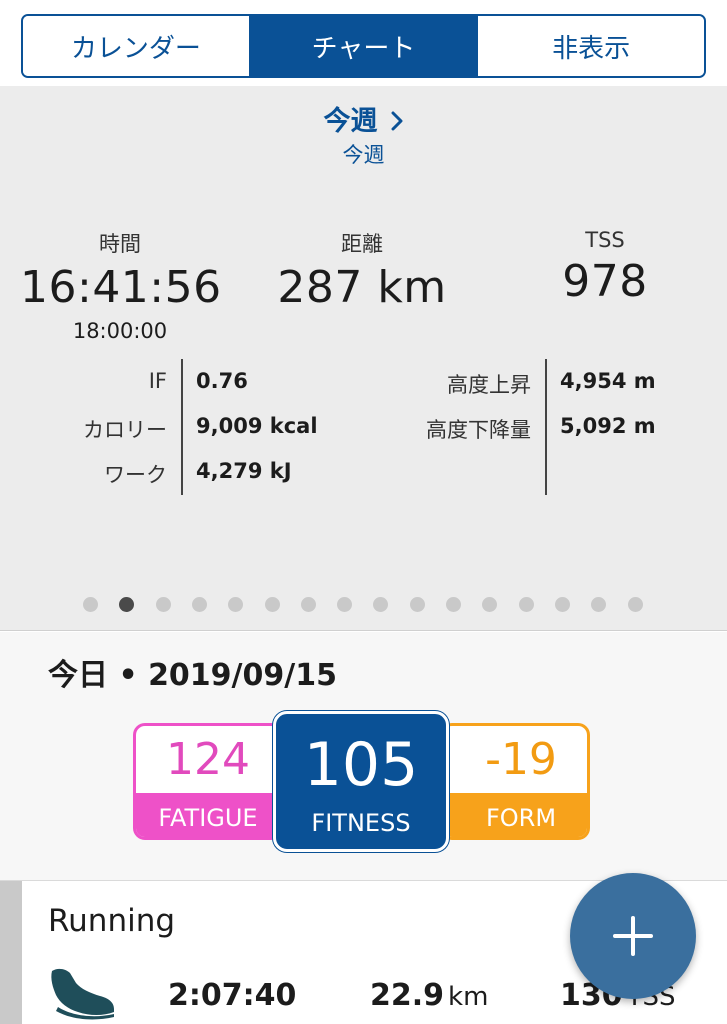  What do you see at coordinates (362, 244) in the screenshot?
I see `distance-label: 距離` at bounding box center [362, 244].